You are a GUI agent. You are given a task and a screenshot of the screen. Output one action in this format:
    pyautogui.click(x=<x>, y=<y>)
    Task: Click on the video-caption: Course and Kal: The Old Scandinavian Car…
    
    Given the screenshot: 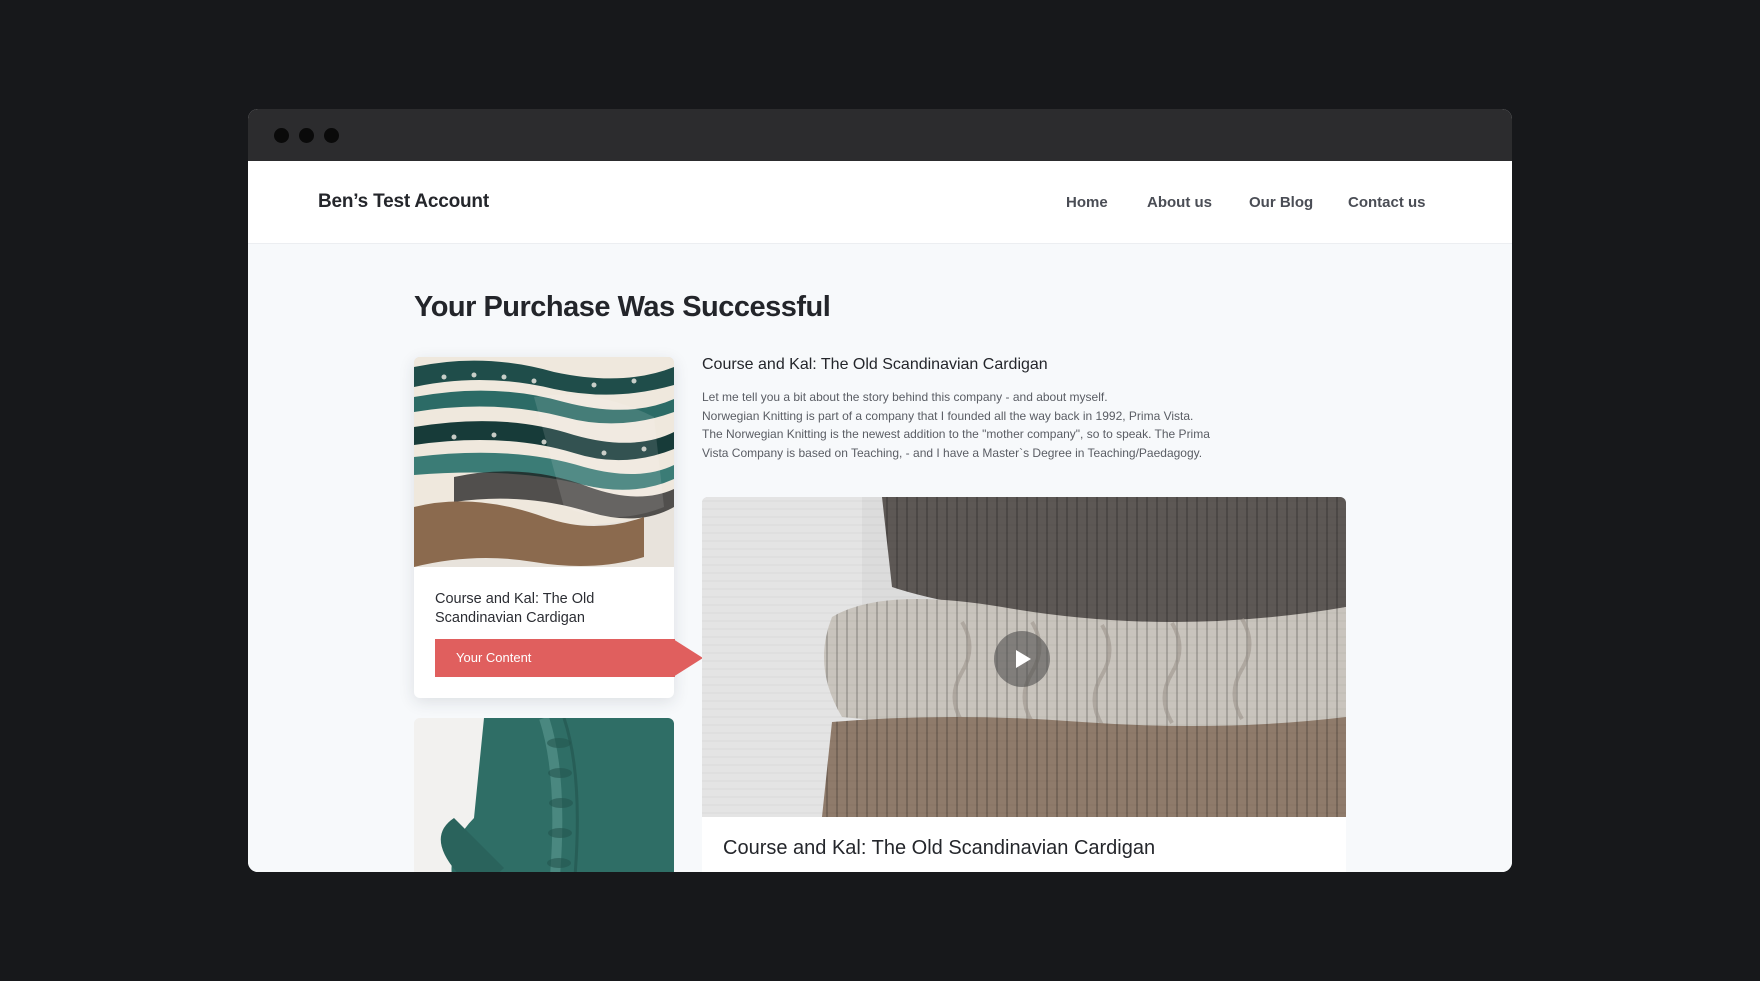 What is the action you would take?
    pyautogui.click(x=939, y=848)
    